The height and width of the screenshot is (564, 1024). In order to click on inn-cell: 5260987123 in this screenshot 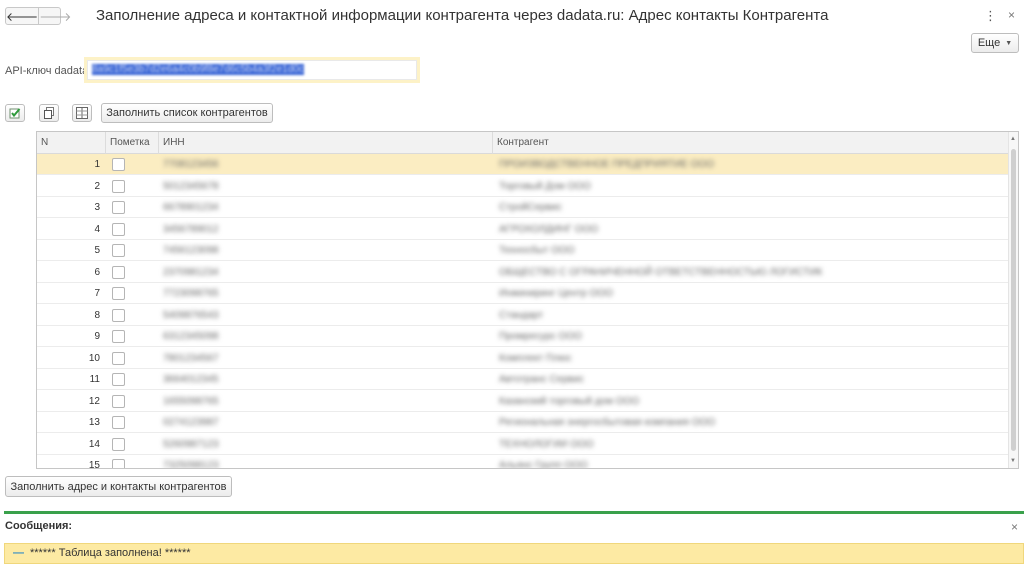, I will do `click(191, 444)`.